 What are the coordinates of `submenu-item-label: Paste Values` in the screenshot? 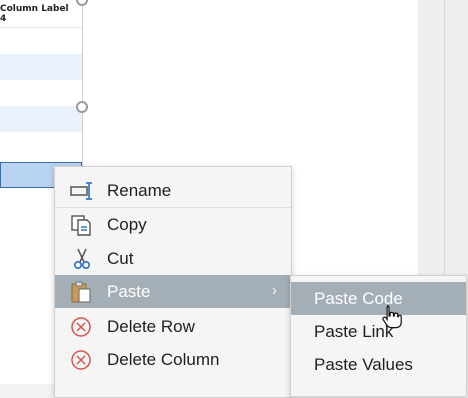 It's located at (363, 364).